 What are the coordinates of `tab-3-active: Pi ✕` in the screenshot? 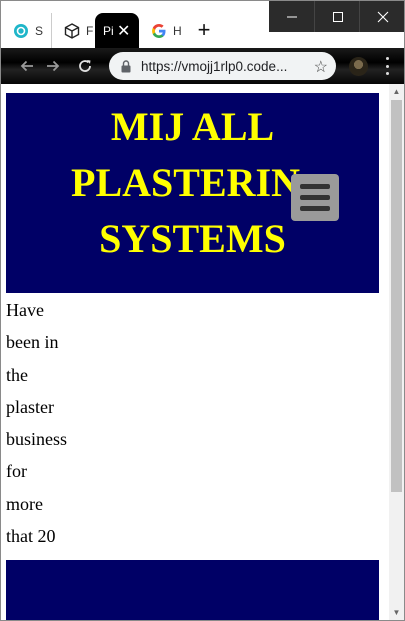 It's located at (117, 30).